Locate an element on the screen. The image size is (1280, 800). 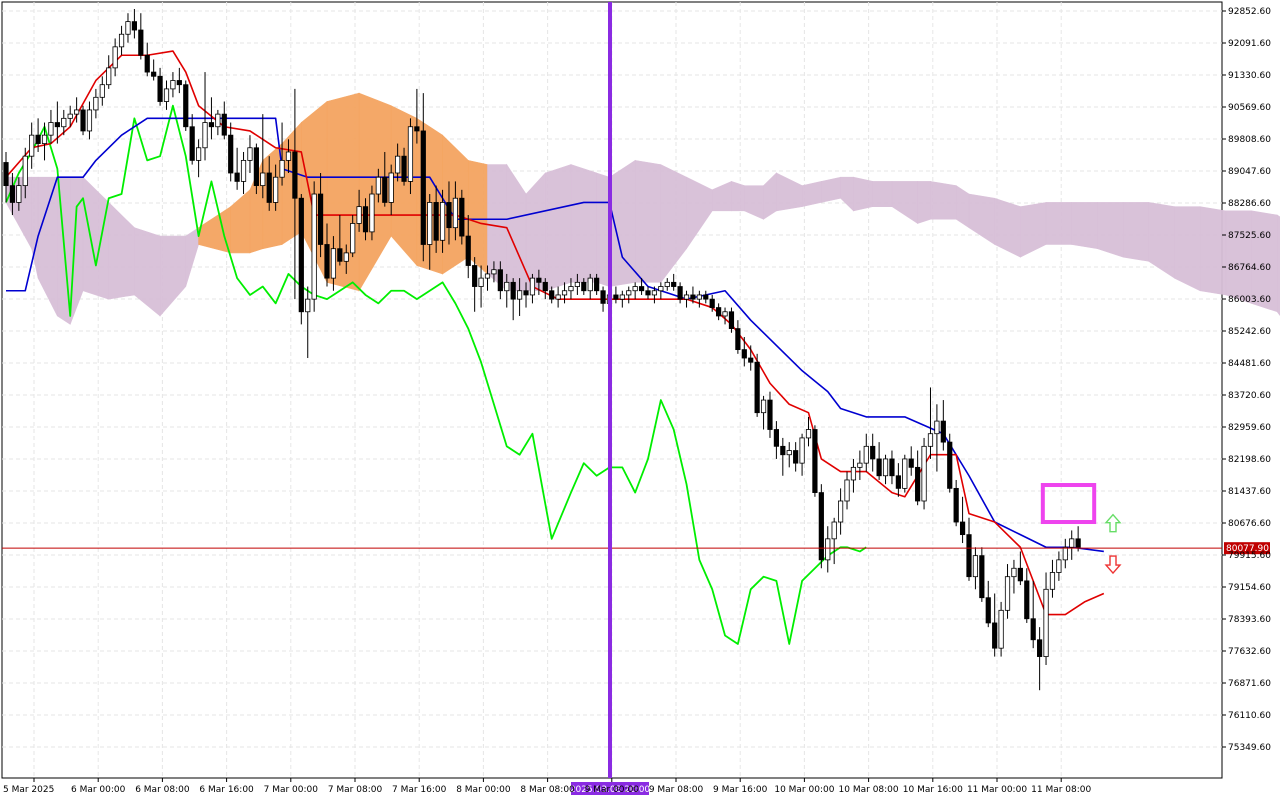
y-tick-label: 76871.60 is located at coordinates (1249, 684).